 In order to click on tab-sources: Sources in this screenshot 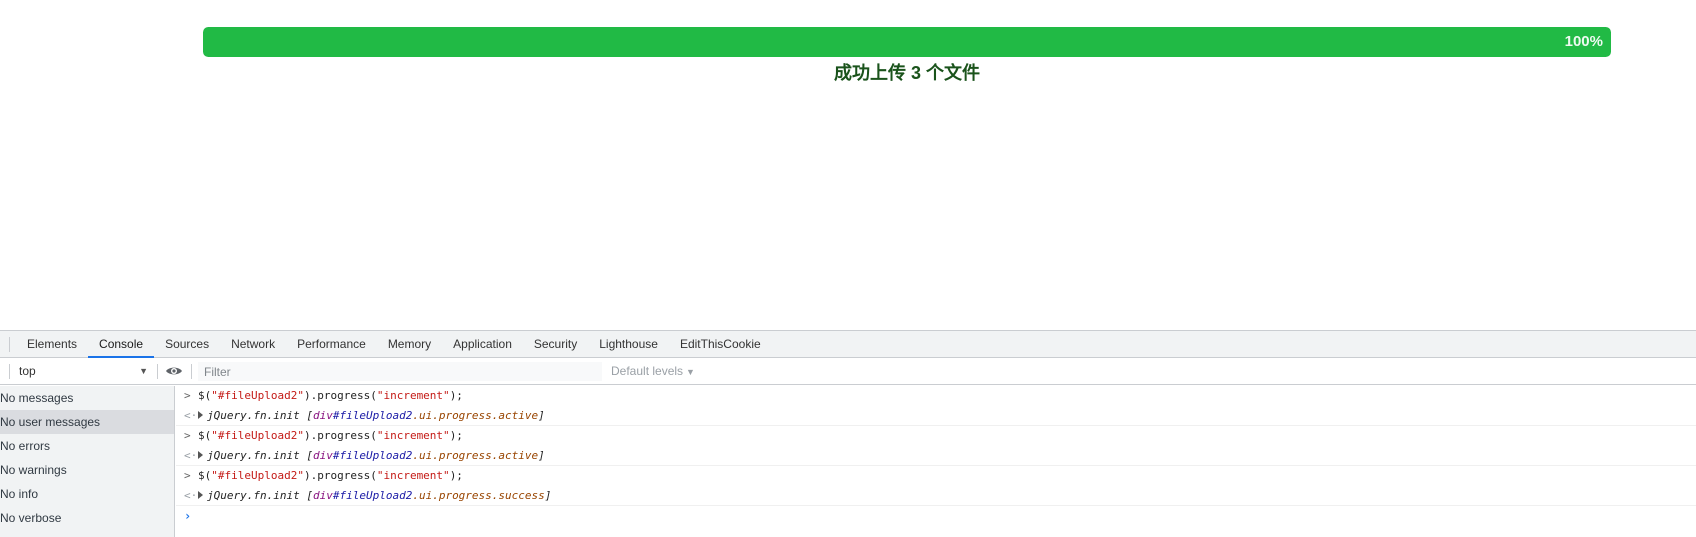, I will do `click(187, 344)`.